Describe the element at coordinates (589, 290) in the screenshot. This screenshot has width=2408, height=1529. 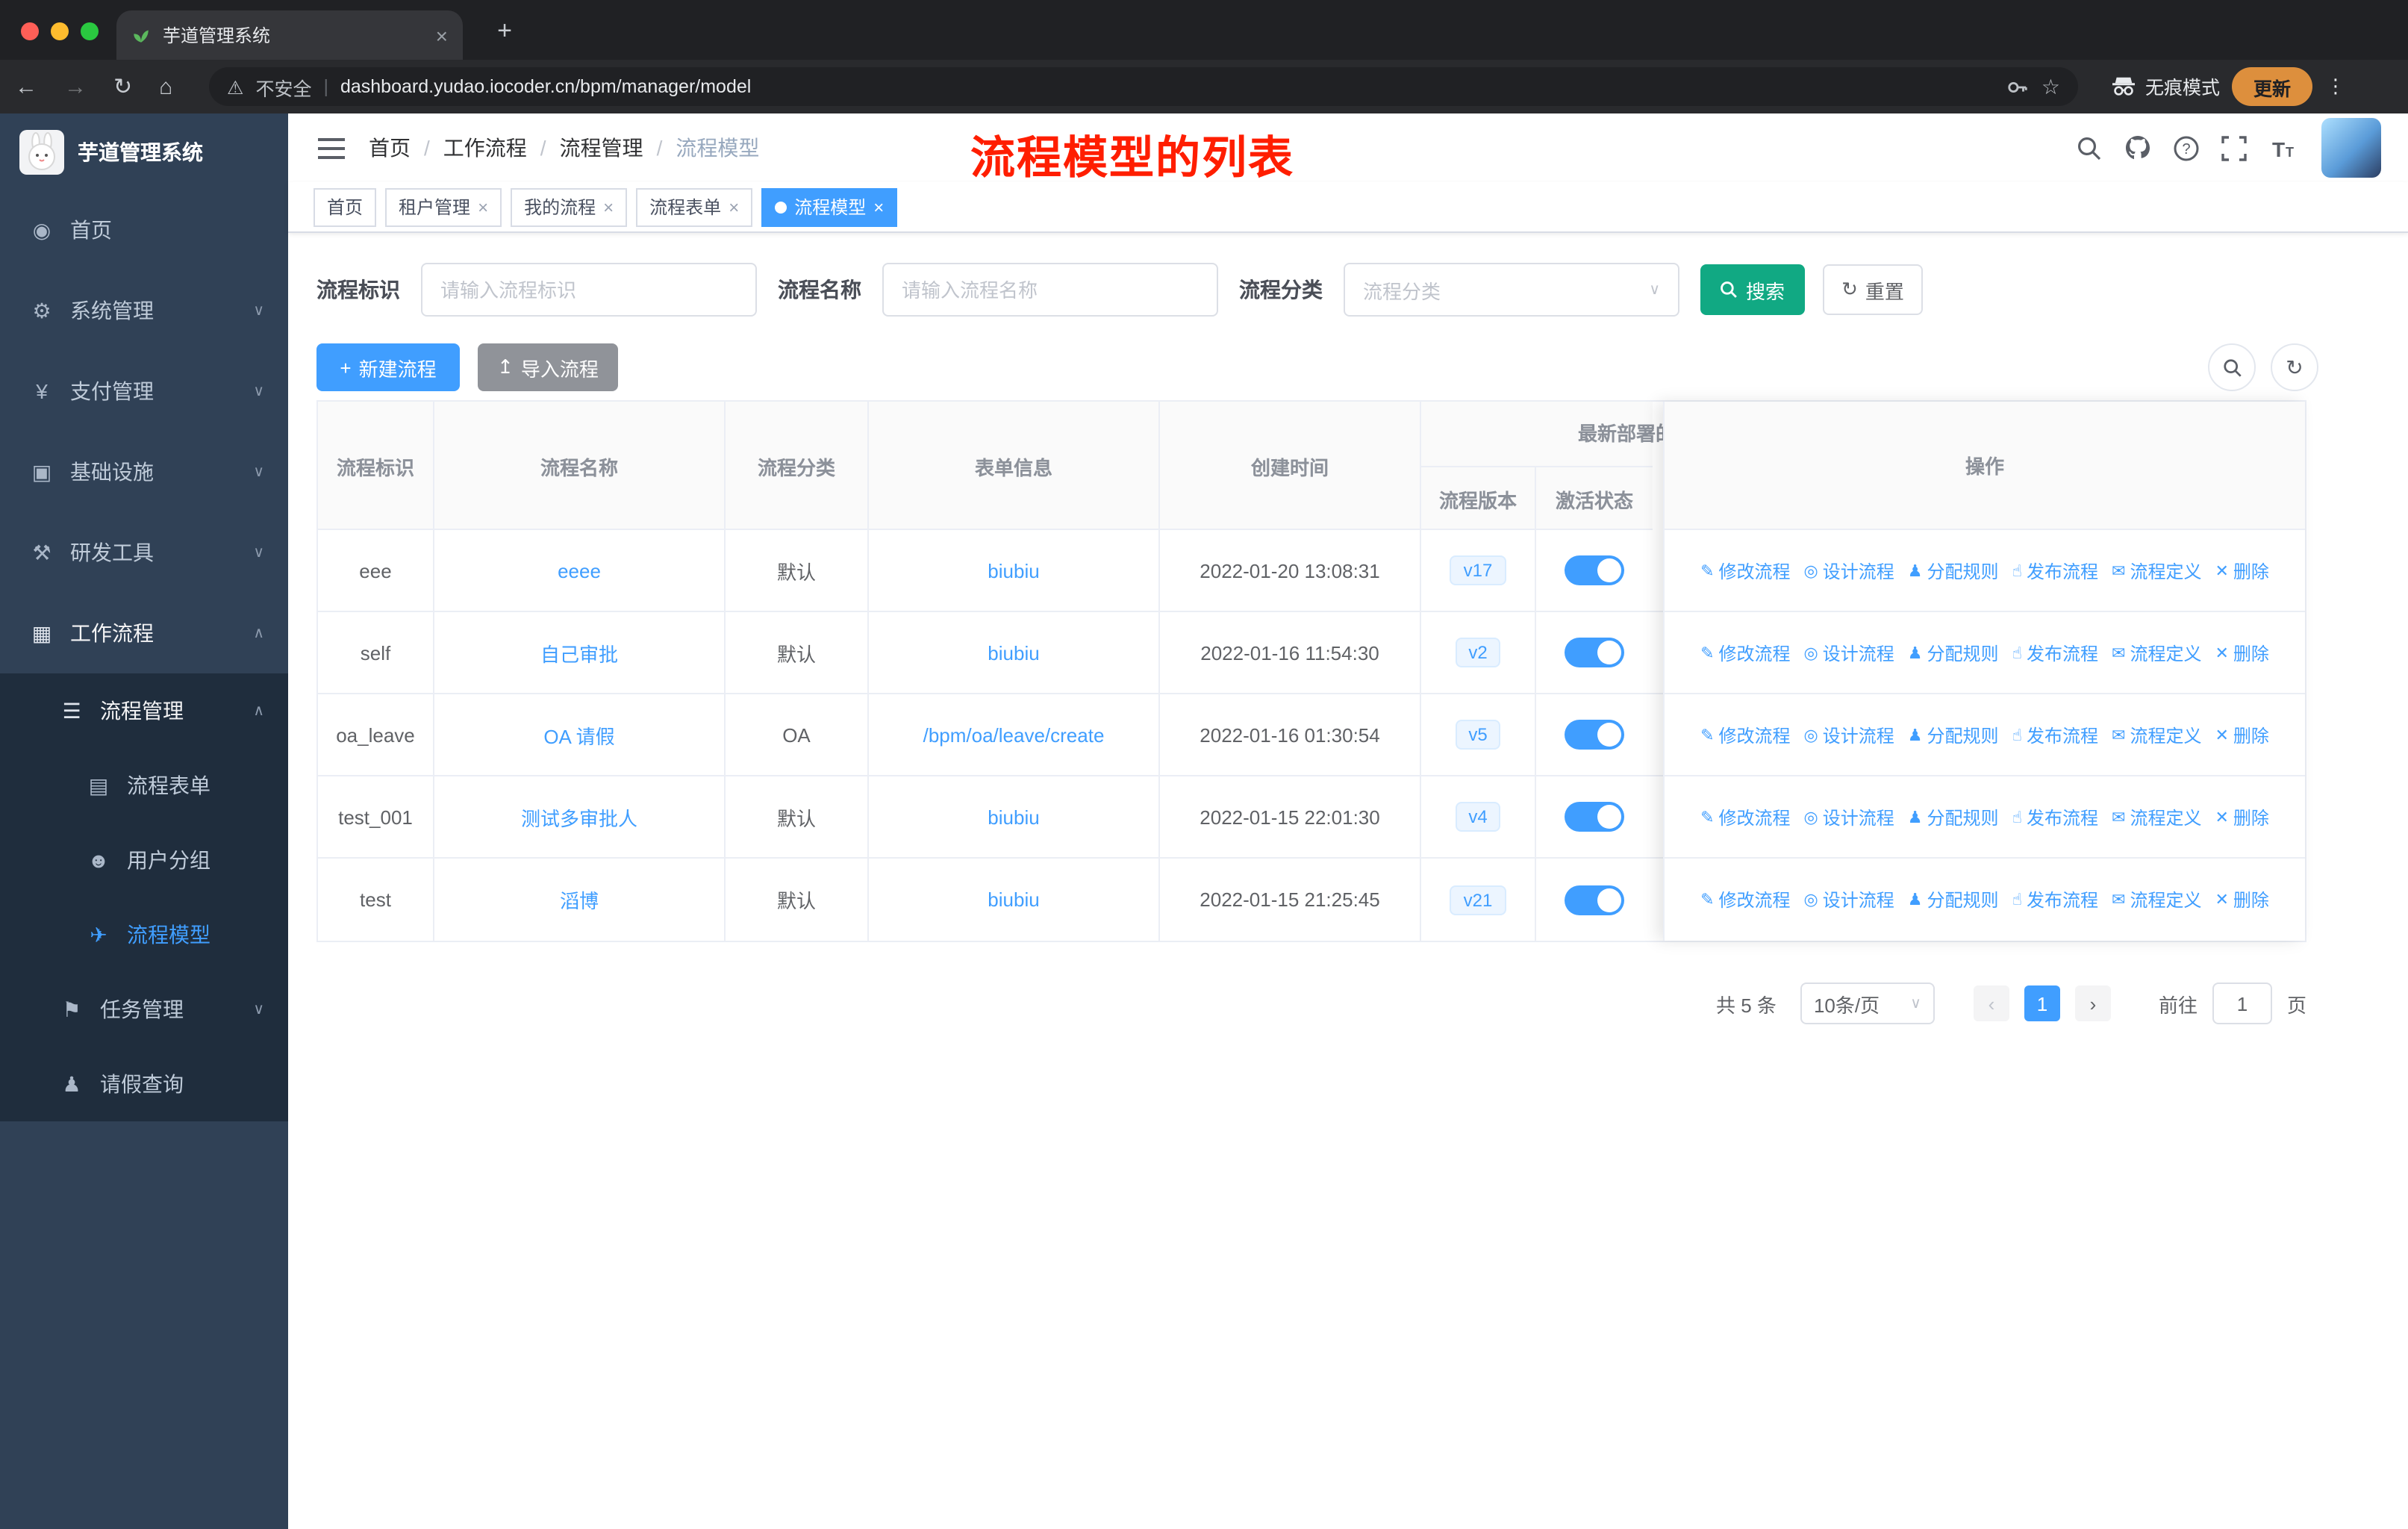
I see `process-key-input` at that location.